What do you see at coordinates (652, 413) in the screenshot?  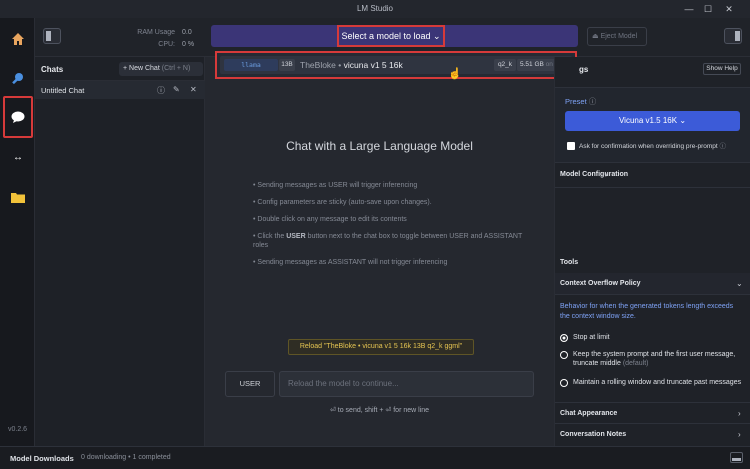 I see `chat-appearance-section: Chat Appearance ›` at bounding box center [652, 413].